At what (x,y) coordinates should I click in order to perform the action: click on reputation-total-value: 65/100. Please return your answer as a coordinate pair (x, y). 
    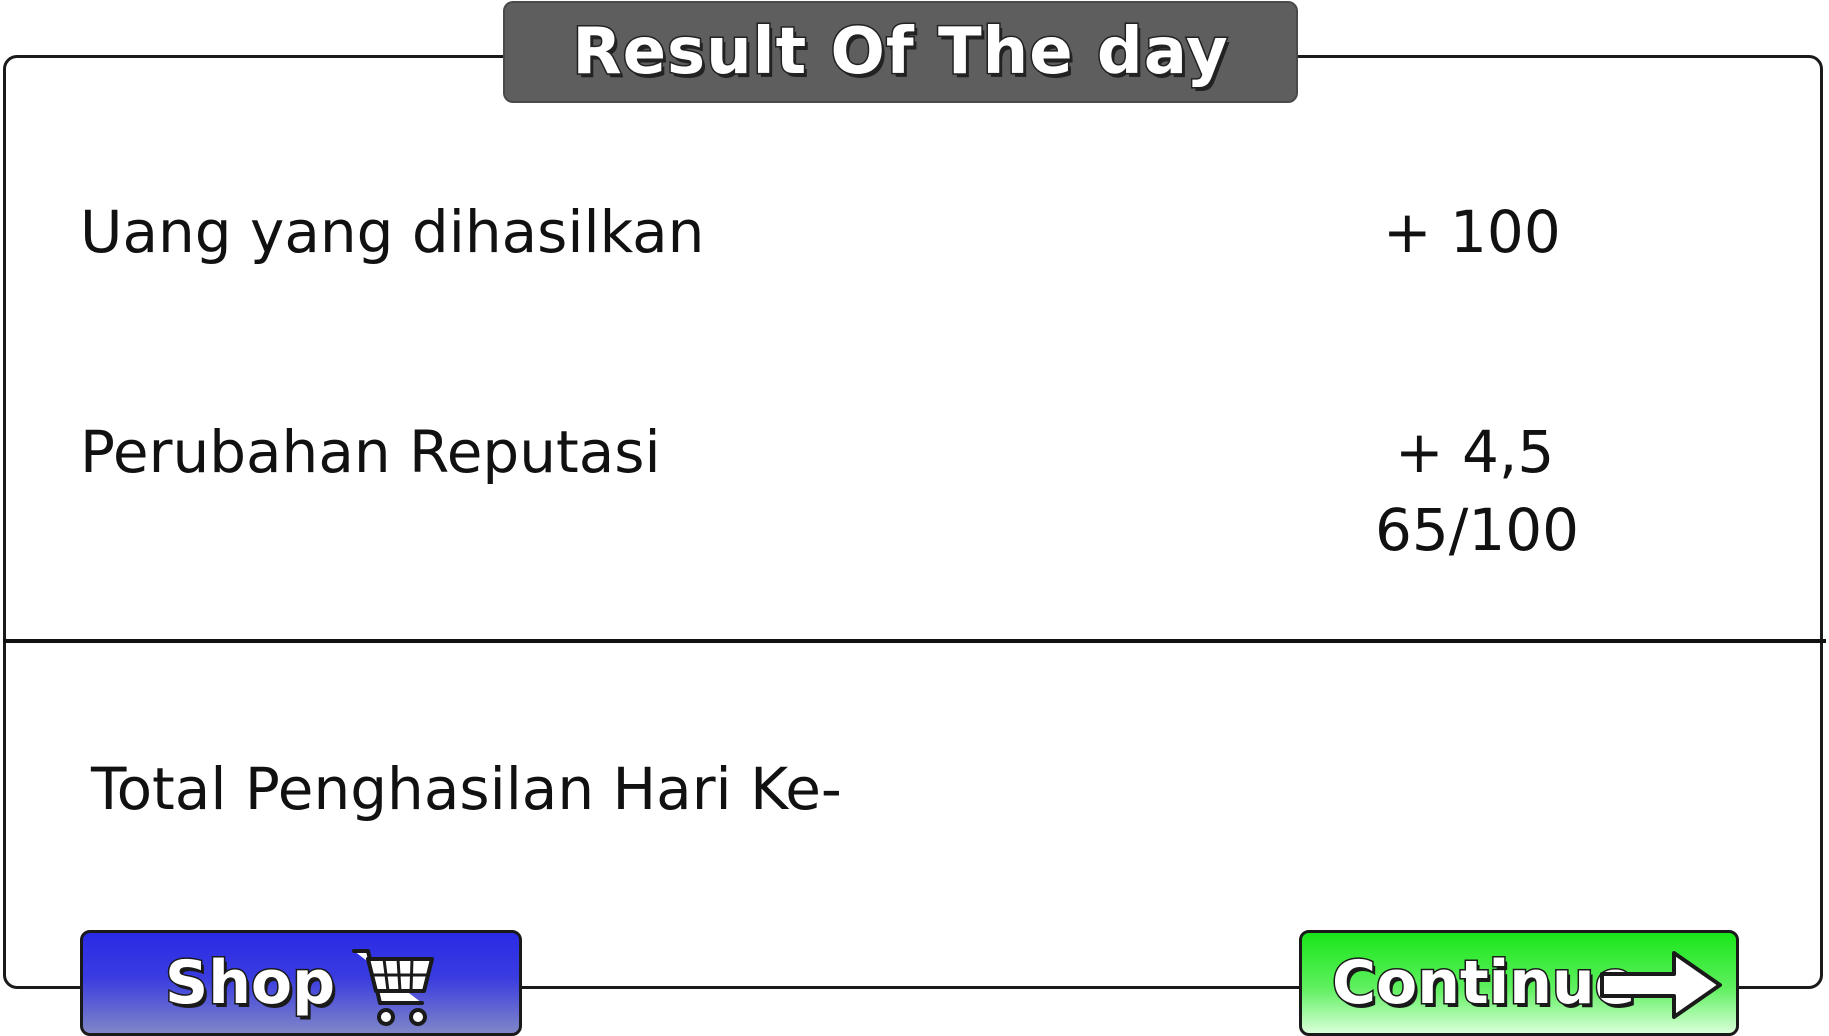
    Looking at the image, I should click on (1477, 530).